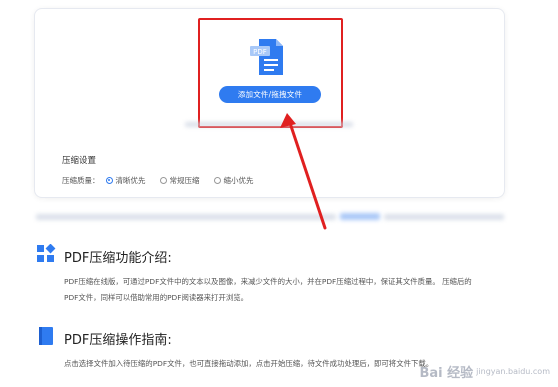 The width and height of the screenshot is (558, 387). I want to click on features-grid-icon, so click(46, 253).